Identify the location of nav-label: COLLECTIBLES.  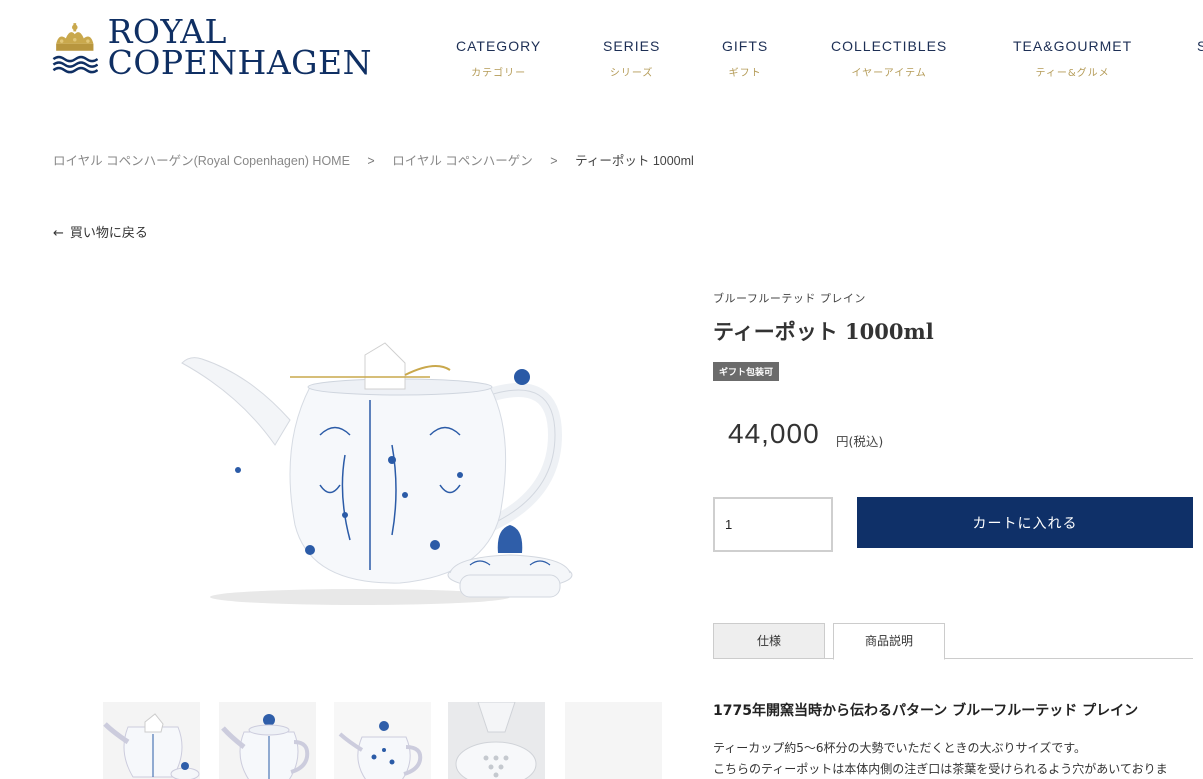
(889, 46).